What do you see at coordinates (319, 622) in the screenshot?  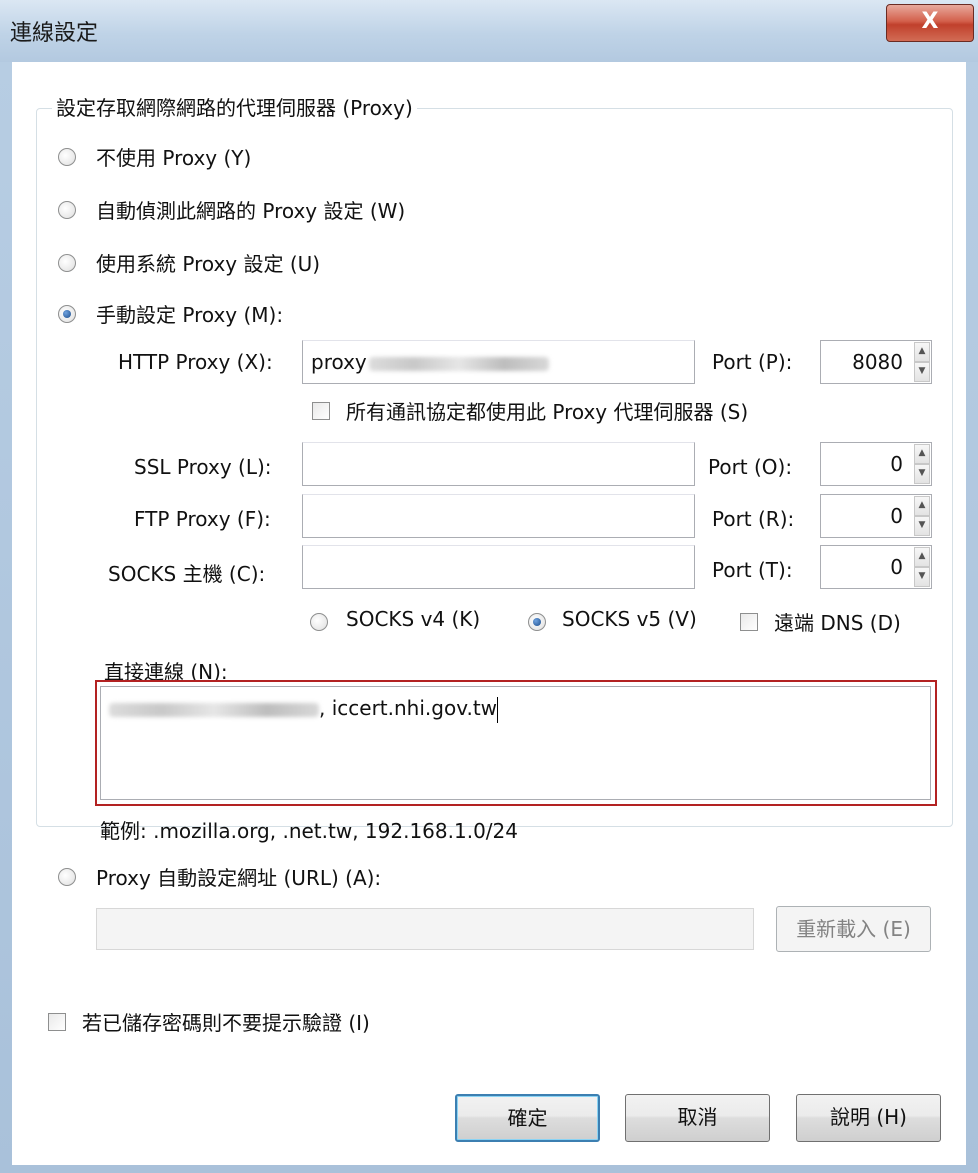 I see `socks-v4-radio` at bounding box center [319, 622].